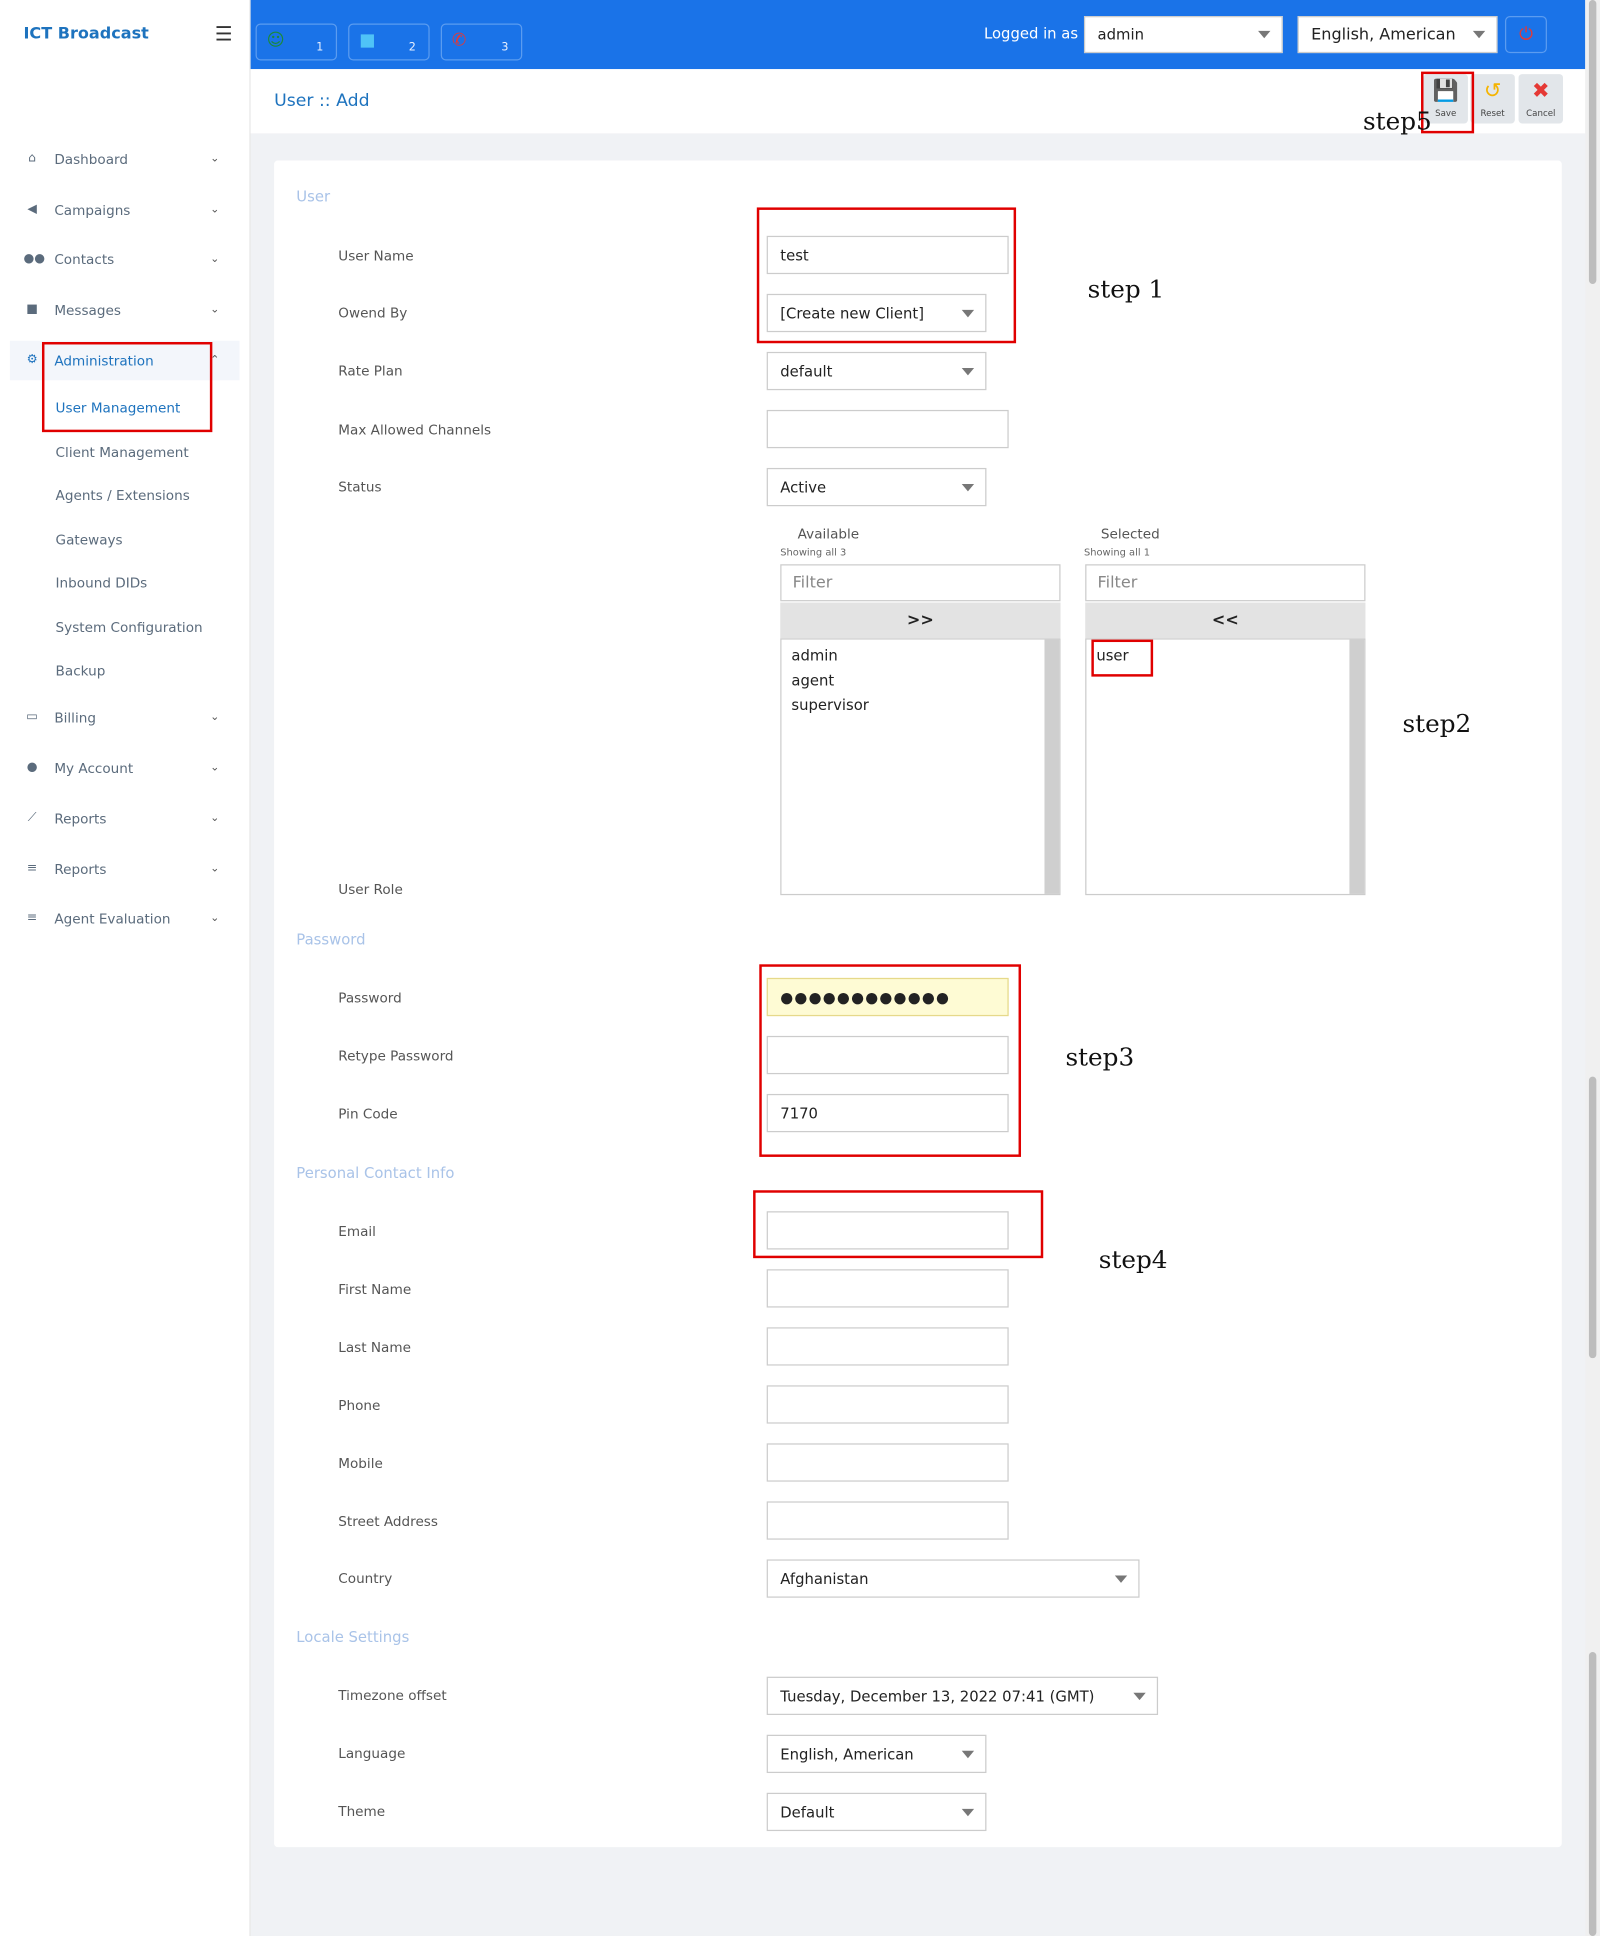 This screenshot has width=1600, height=1936. Describe the element at coordinates (921, 705) in the screenshot. I see `list-item: supervisor` at that location.